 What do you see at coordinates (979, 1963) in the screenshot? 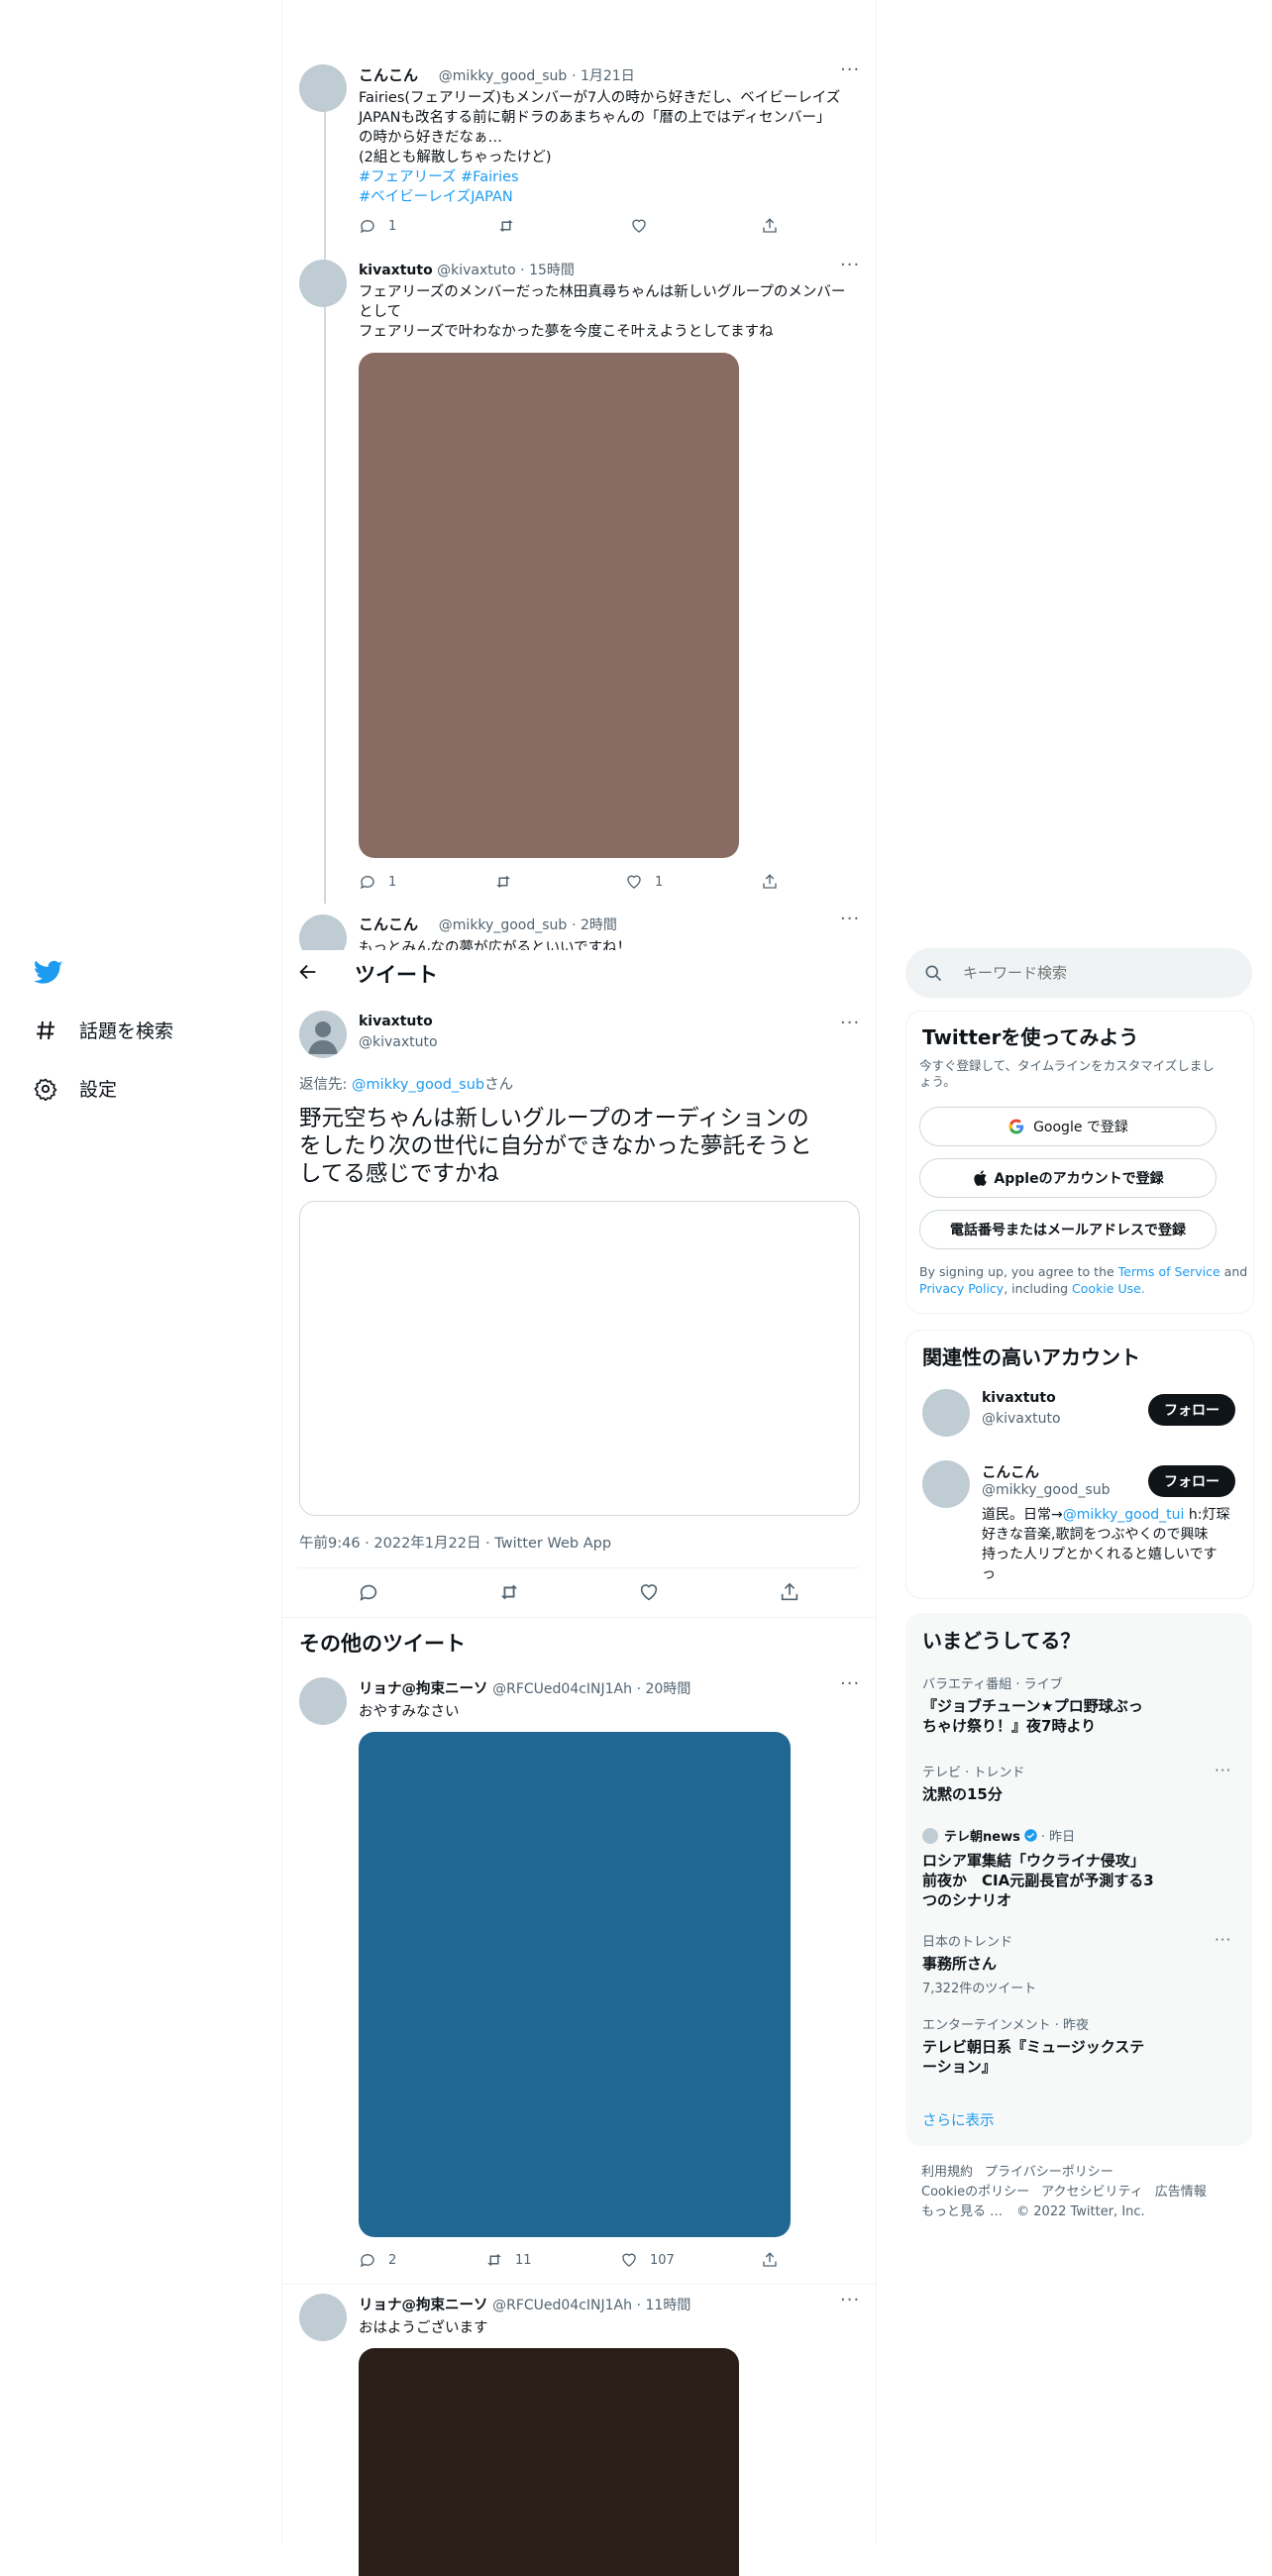
I see `trend-item: 日本のトレンド 事務所さん 7,322件のツイート` at bounding box center [979, 1963].